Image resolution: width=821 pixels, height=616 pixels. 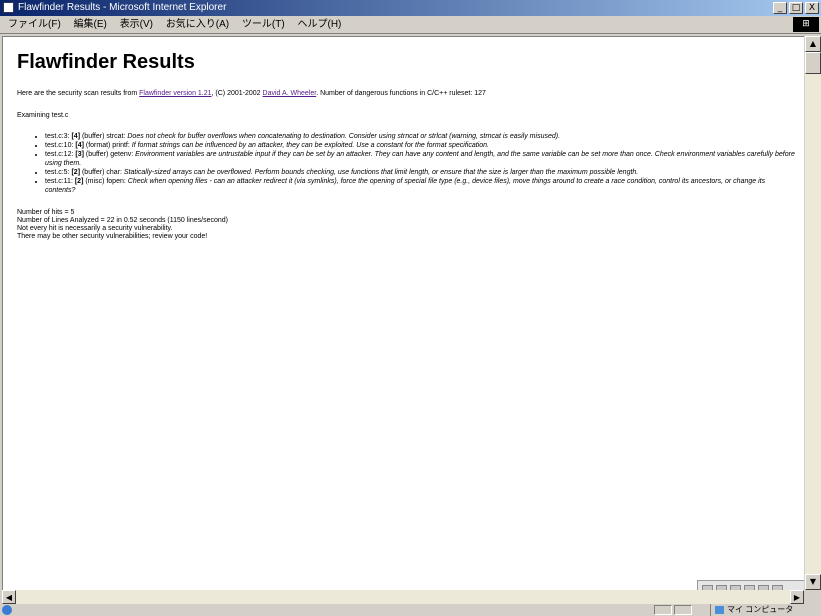 What do you see at coordinates (812, 313) in the screenshot?
I see `vertical-scrollbar: ▲ ▼` at bounding box center [812, 313].